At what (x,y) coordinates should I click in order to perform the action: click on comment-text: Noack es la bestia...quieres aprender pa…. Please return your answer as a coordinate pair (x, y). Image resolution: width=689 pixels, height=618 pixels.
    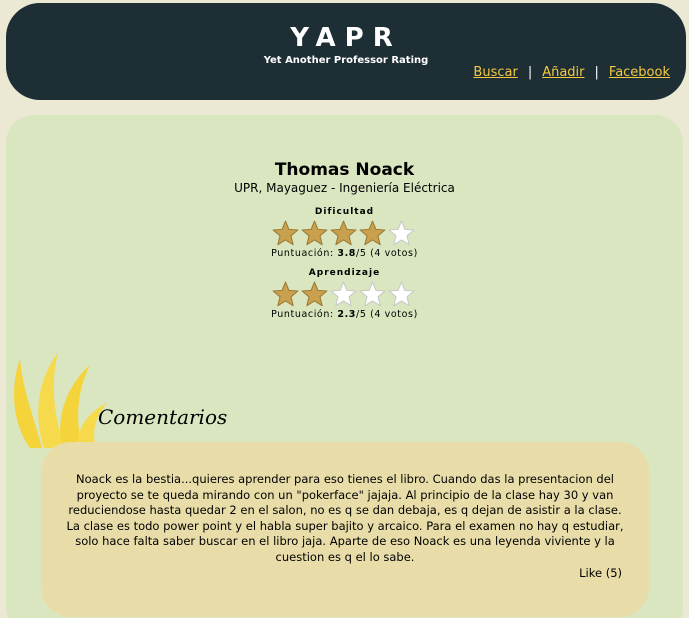
    Looking at the image, I should click on (345, 518).